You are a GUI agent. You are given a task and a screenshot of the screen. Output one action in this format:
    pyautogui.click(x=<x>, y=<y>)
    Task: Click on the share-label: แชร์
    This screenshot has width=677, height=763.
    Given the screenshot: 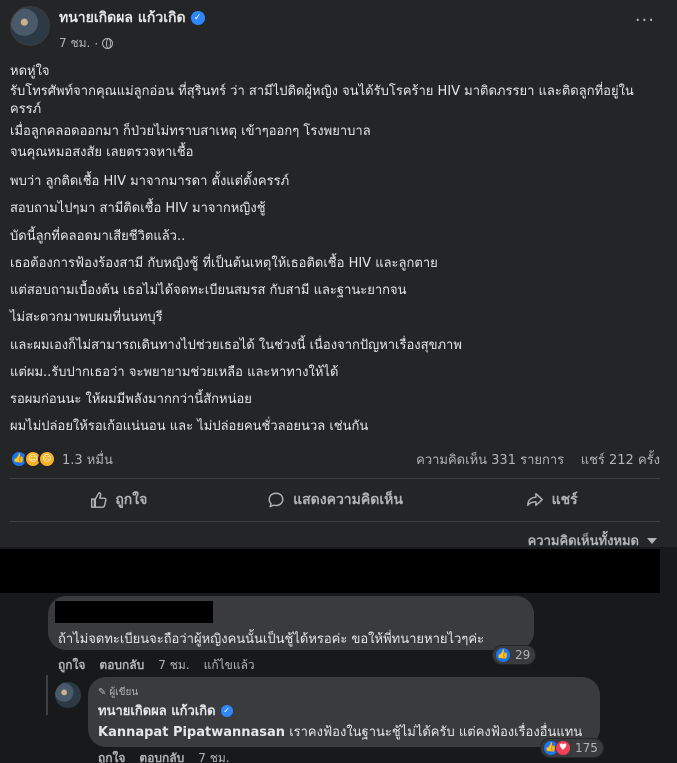 What is the action you would take?
    pyautogui.click(x=564, y=500)
    